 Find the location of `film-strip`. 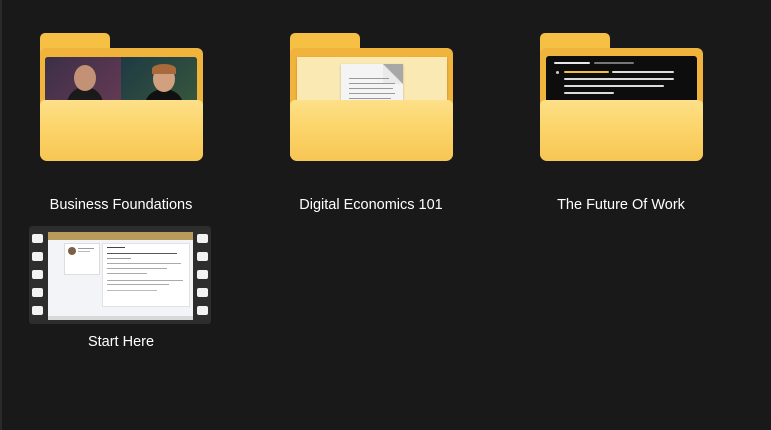

film-strip is located at coordinates (120, 275).